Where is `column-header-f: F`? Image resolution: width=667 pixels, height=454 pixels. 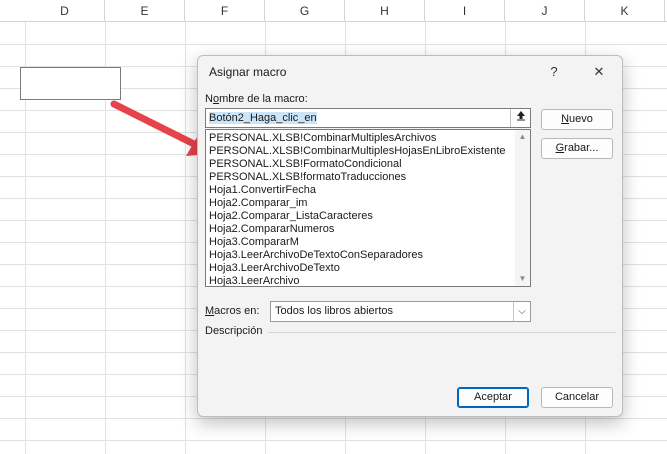
column-header-f: F is located at coordinates (225, 11).